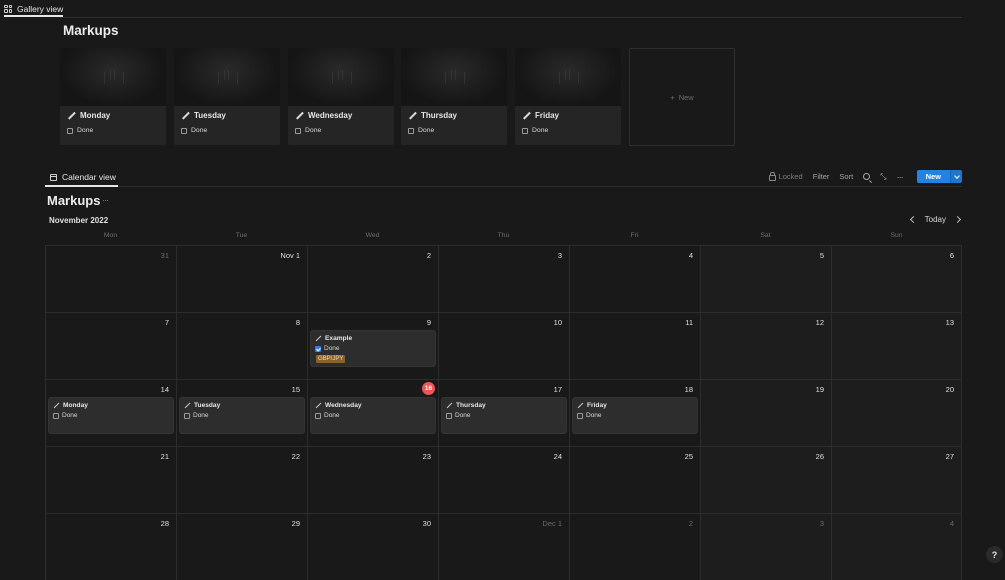 This screenshot has width=1005, height=580. Describe the element at coordinates (81, 178) in the screenshot. I see `tab-calendar-view: Calendar view` at that location.